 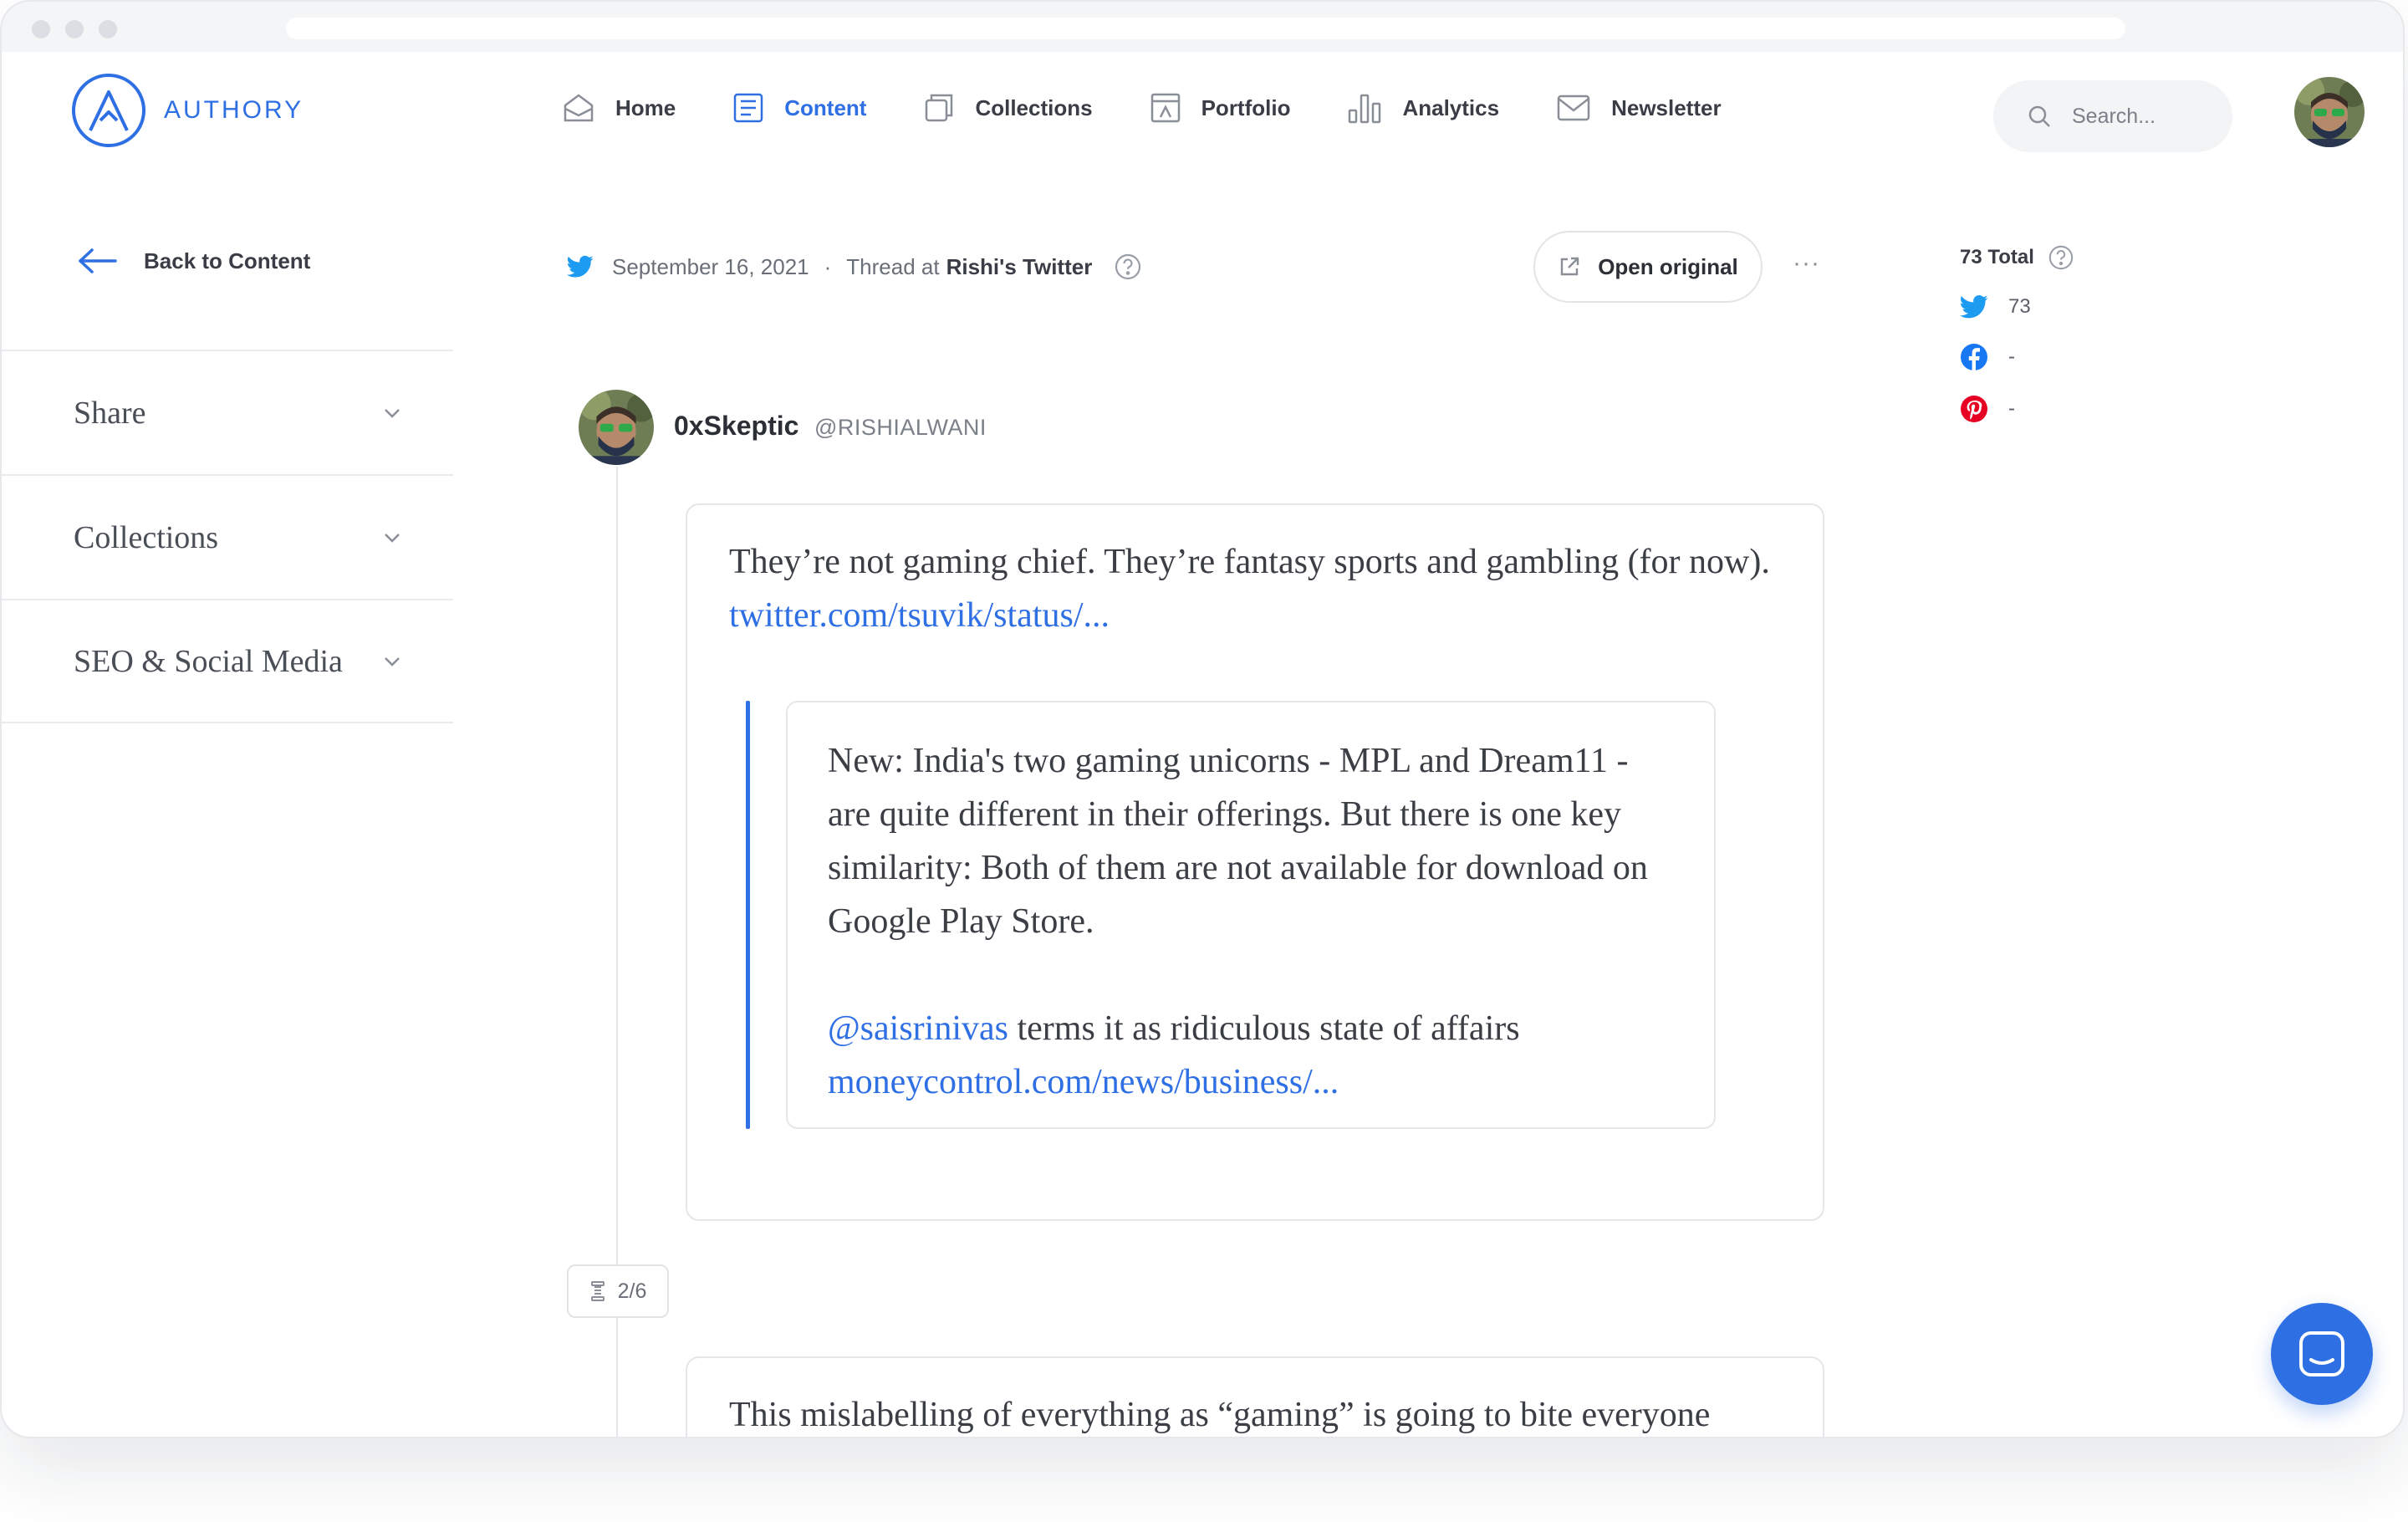 I want to click on back-to-content-link: Back to Content, so click(x=194, y=261).